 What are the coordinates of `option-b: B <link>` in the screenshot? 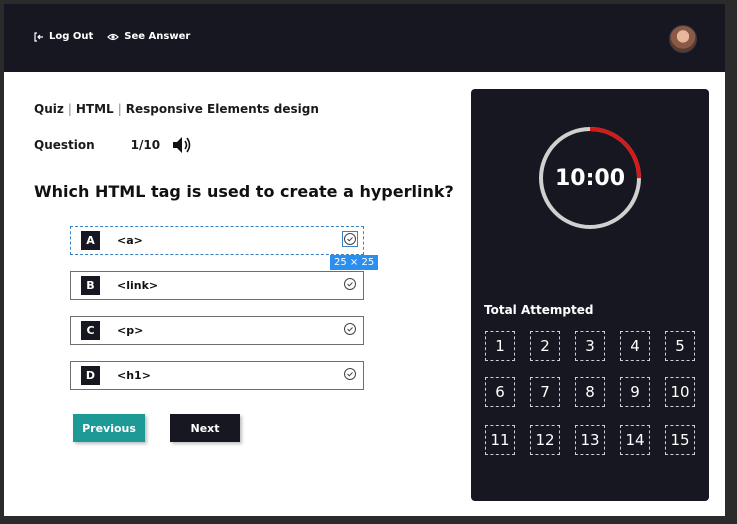 It's located at (217, 285).